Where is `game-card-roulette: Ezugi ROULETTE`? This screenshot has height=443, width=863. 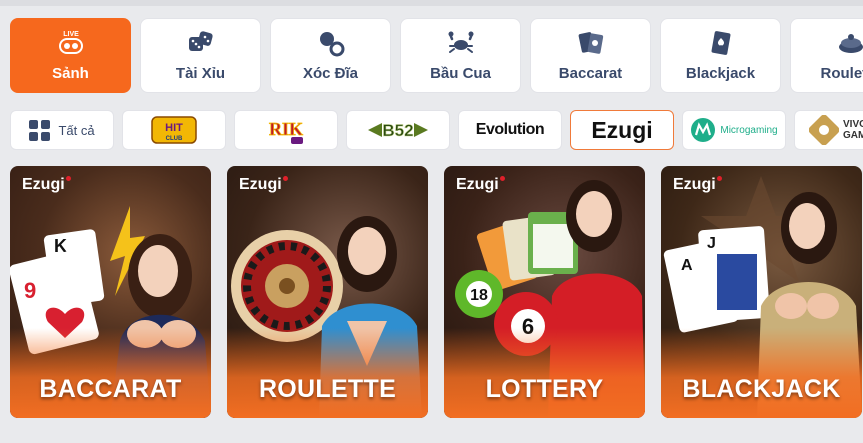 game-card-roulette: Ezugi ROULETTE is located at coordinates (327, 292).